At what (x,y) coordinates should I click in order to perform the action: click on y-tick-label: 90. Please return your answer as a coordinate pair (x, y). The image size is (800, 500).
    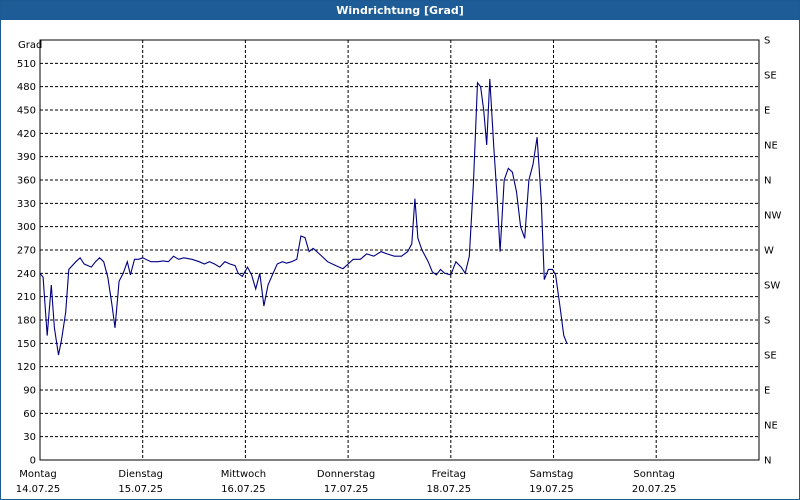
    Looking at the image, I should click on (29, 391).